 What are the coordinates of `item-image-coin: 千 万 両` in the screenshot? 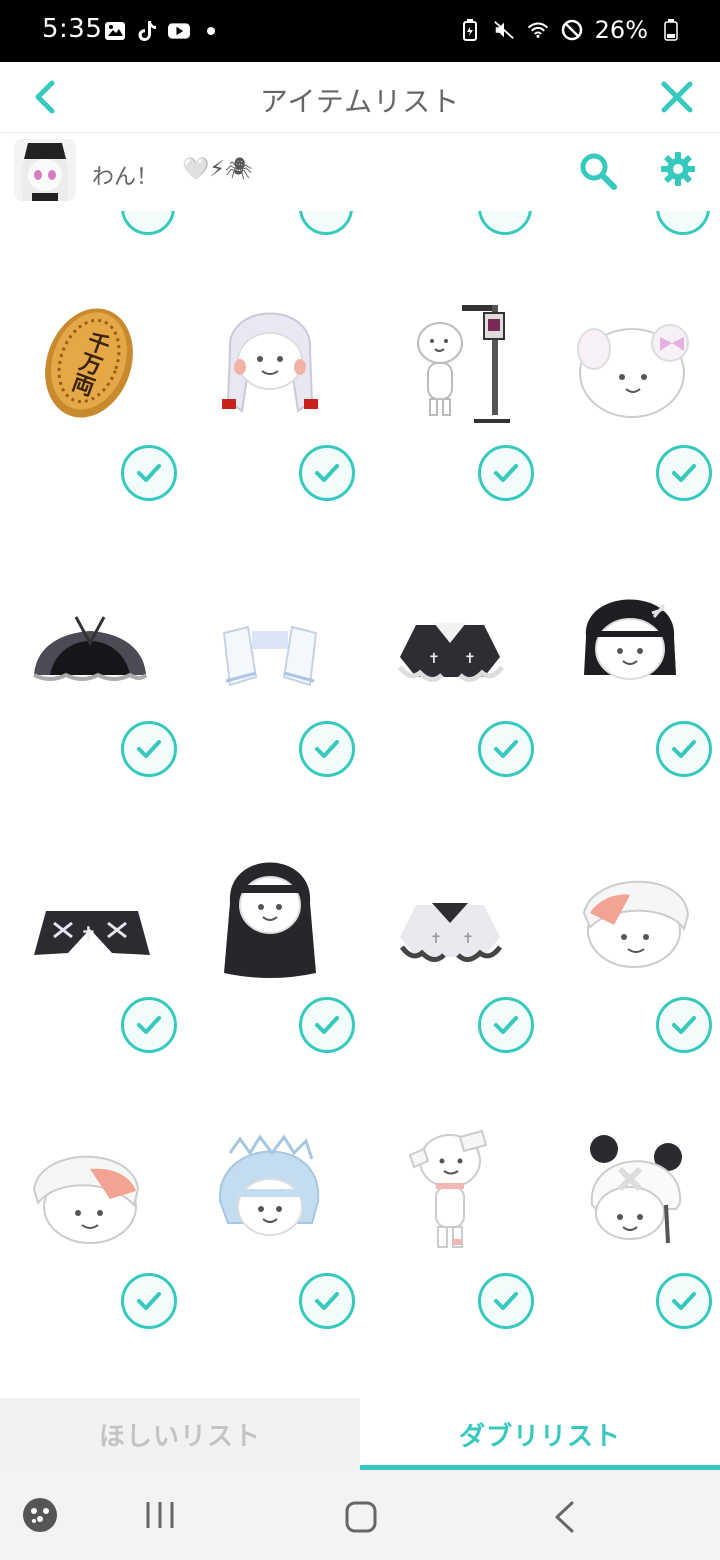 It's located at (89, 363).